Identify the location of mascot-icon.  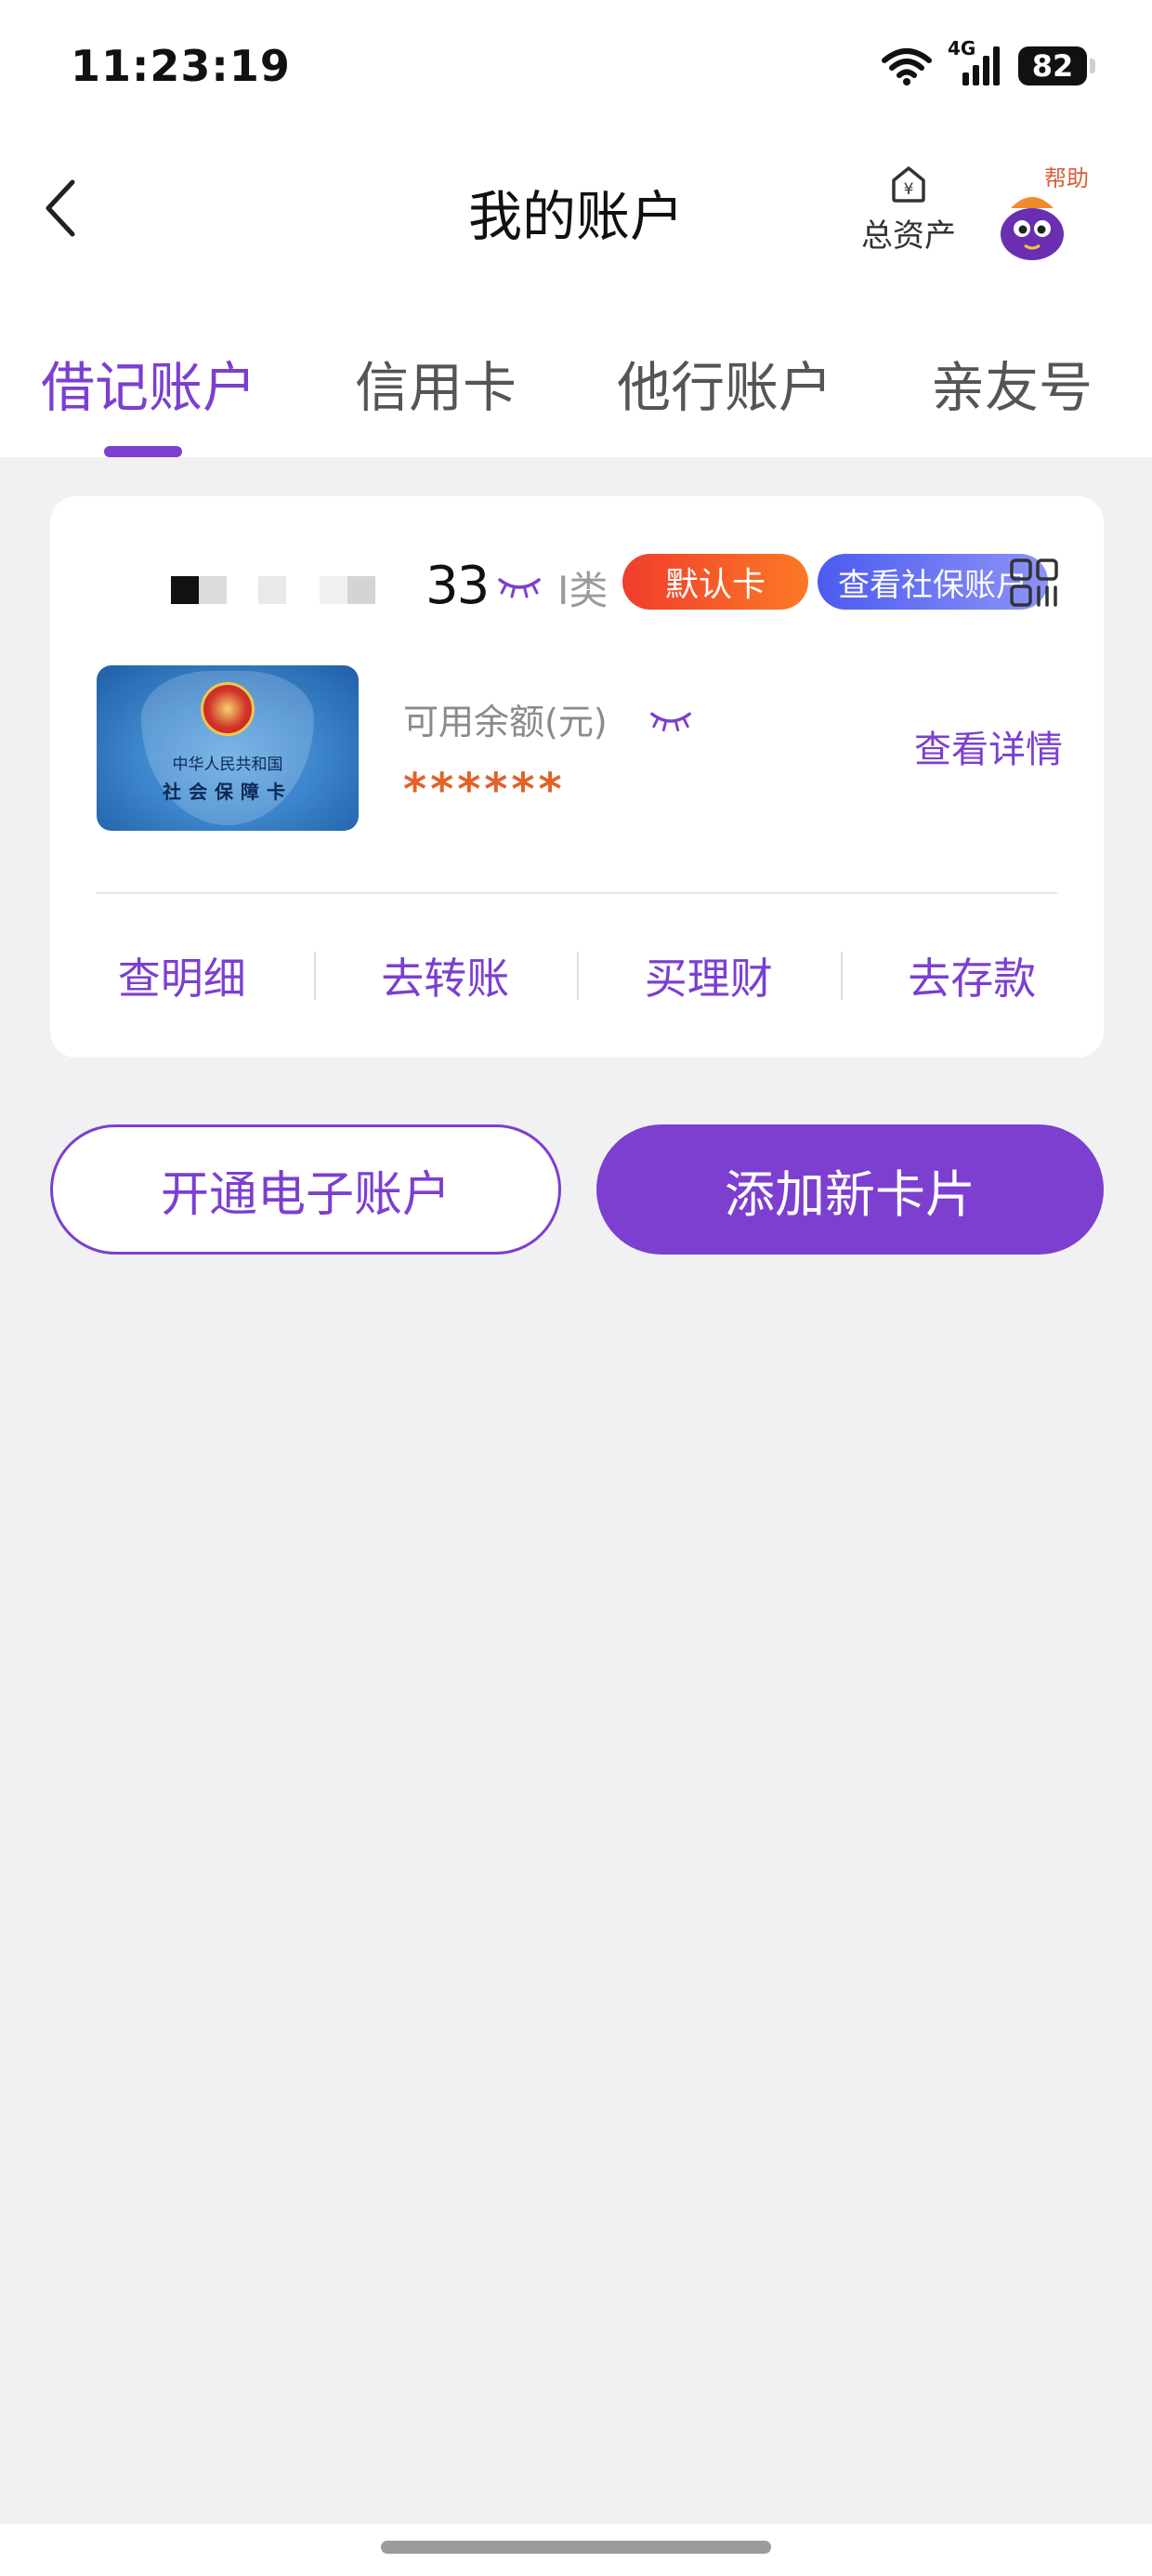
(1032, 228).